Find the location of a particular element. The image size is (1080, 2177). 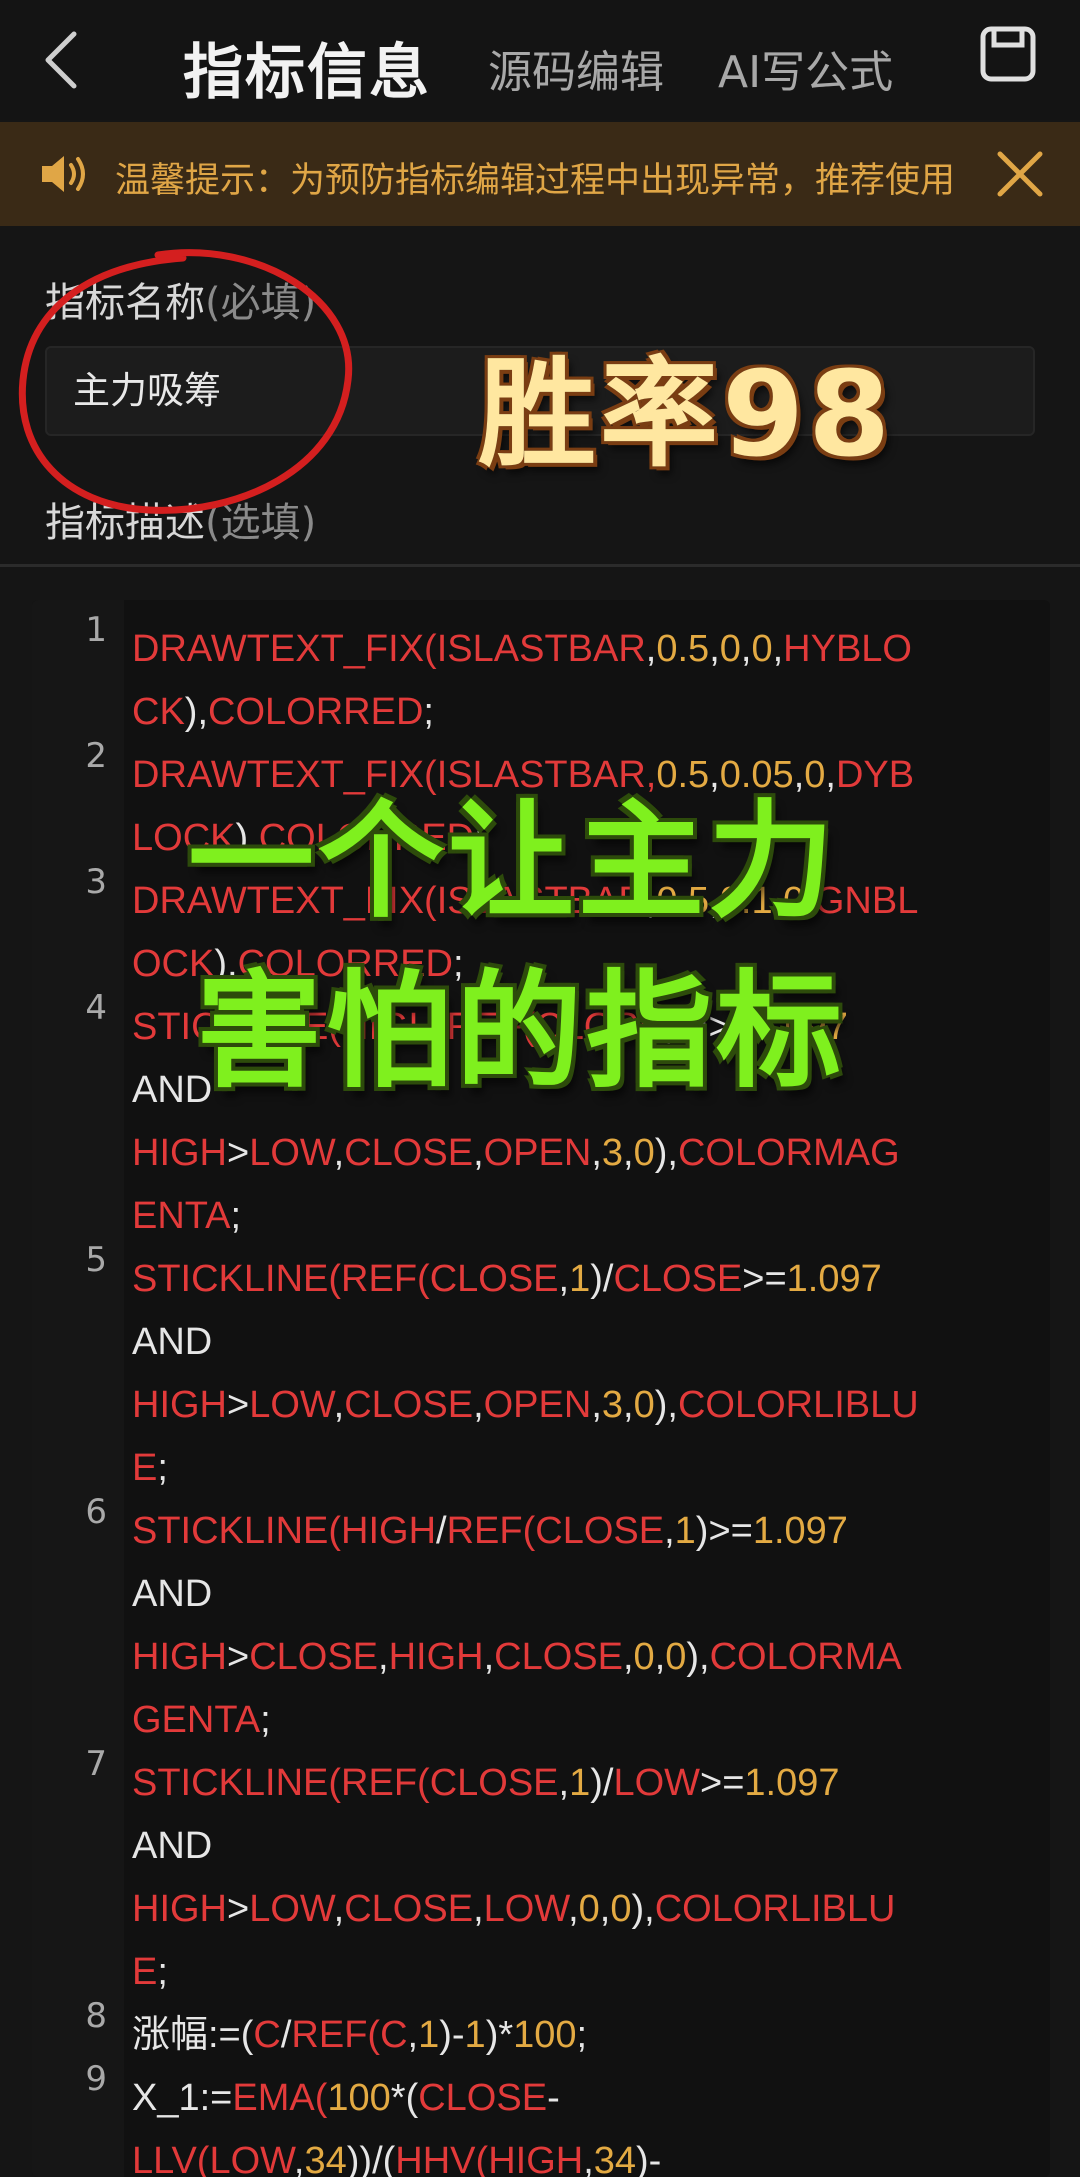

code-token: COLORMAG is located at coordinates (788, 1153).